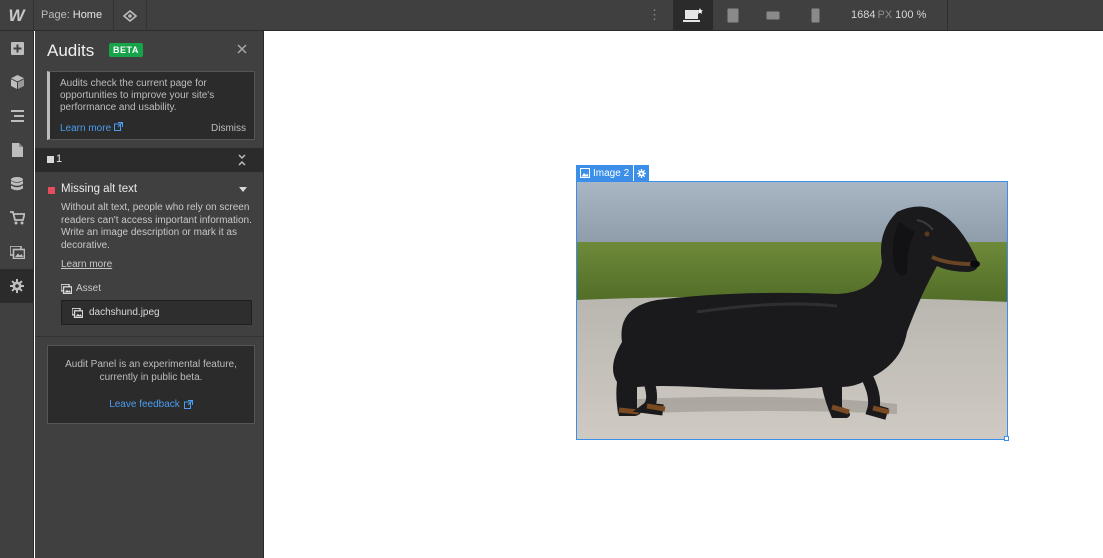 Image resolution: width=1103 pixels, height=558 pixels. What do you see at coordinates (149, 50) in the screenshot?
I see `panel-header: Audits BETA` at bounding box center [149, 50].